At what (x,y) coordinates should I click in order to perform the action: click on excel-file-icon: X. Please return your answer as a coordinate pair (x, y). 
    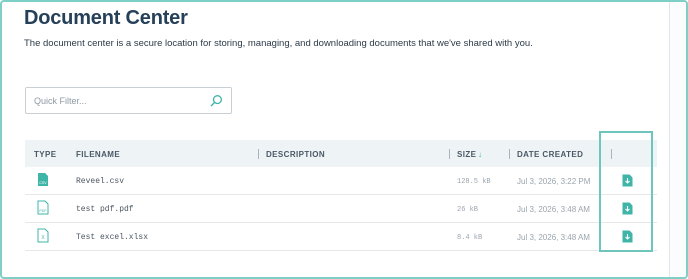
    Looking at the image, I should click on (43, 235).